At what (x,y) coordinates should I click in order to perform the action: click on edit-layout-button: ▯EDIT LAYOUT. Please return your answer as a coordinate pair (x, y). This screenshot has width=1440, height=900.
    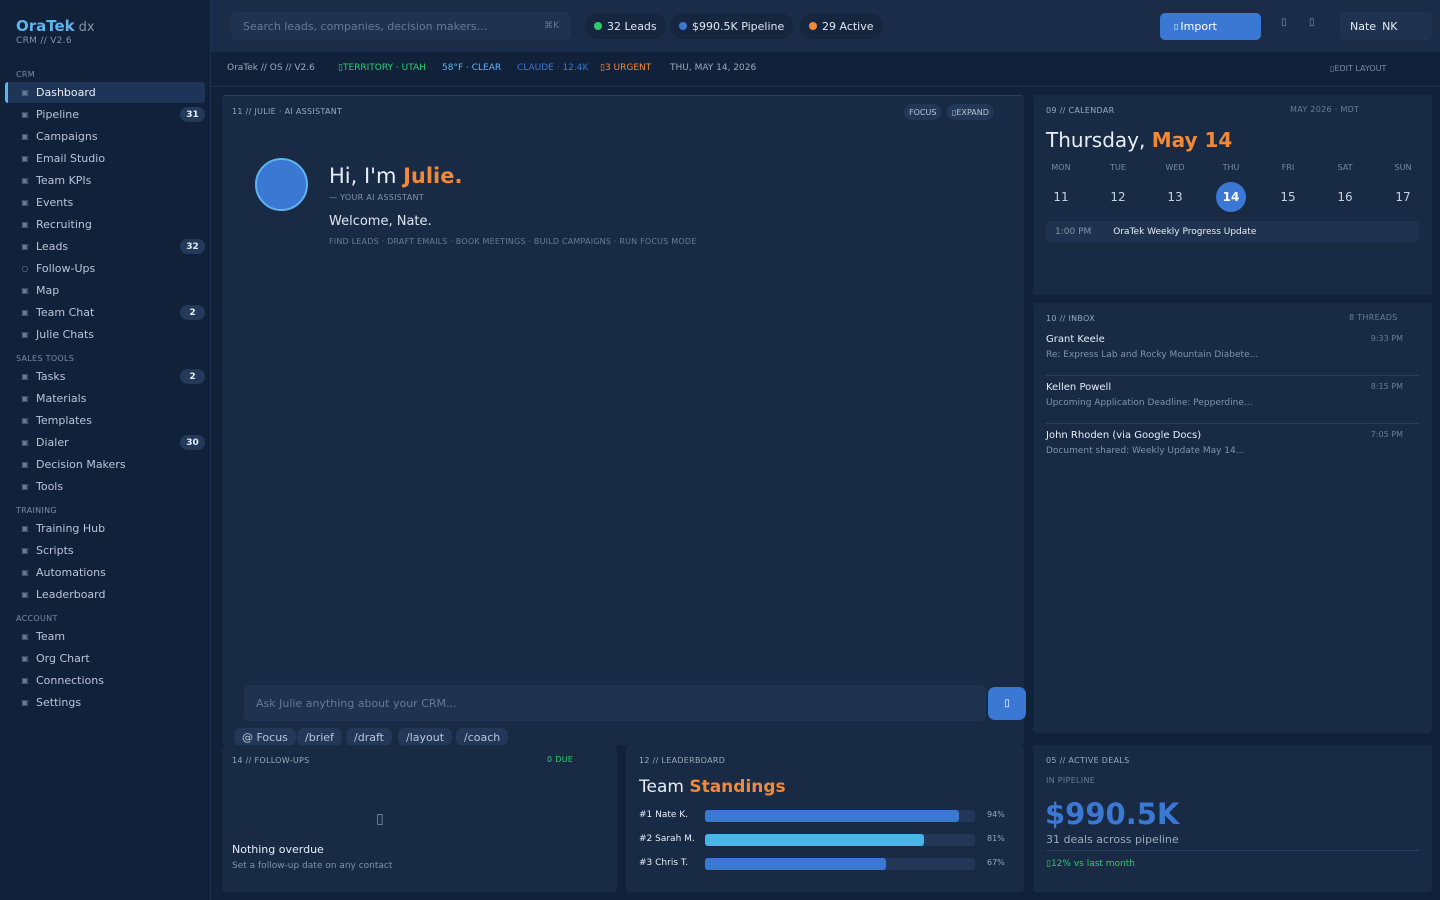
    Looking at the image, I should click on (1358, 68).